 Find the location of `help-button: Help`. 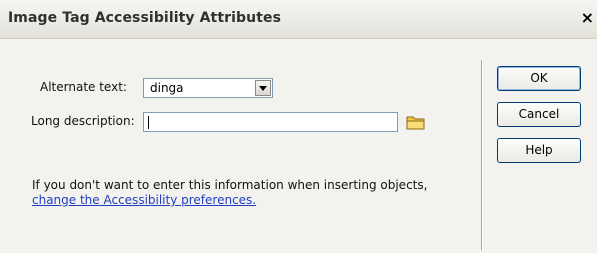

help-button: Help is located at coordinates (539, 150).